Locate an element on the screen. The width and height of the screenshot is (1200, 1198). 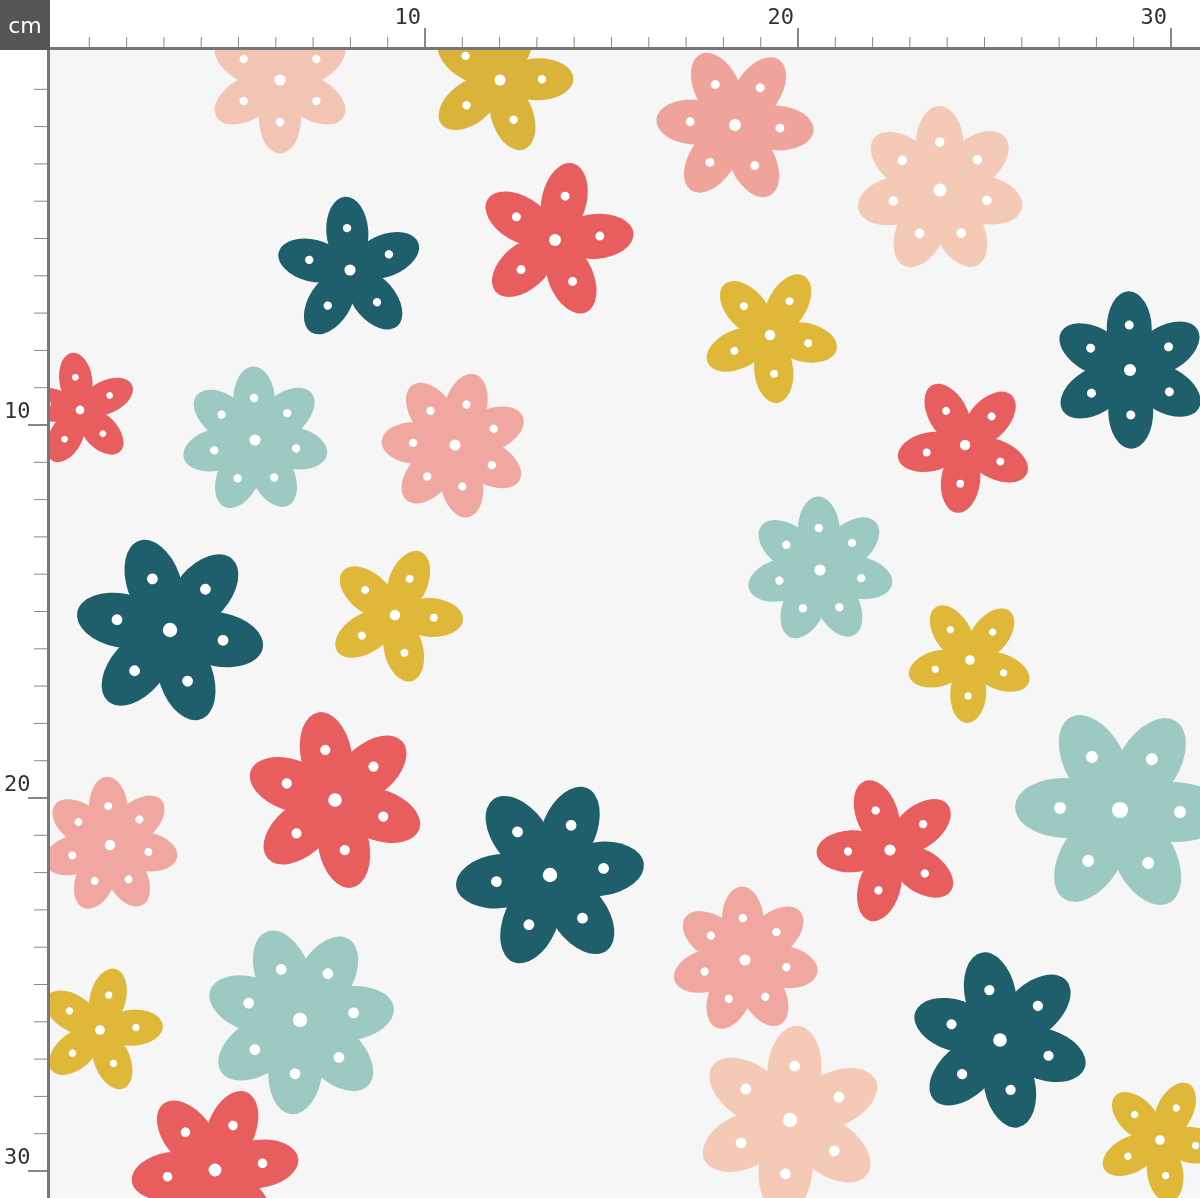
unit-label: cm is located at coordinates (25, 25).